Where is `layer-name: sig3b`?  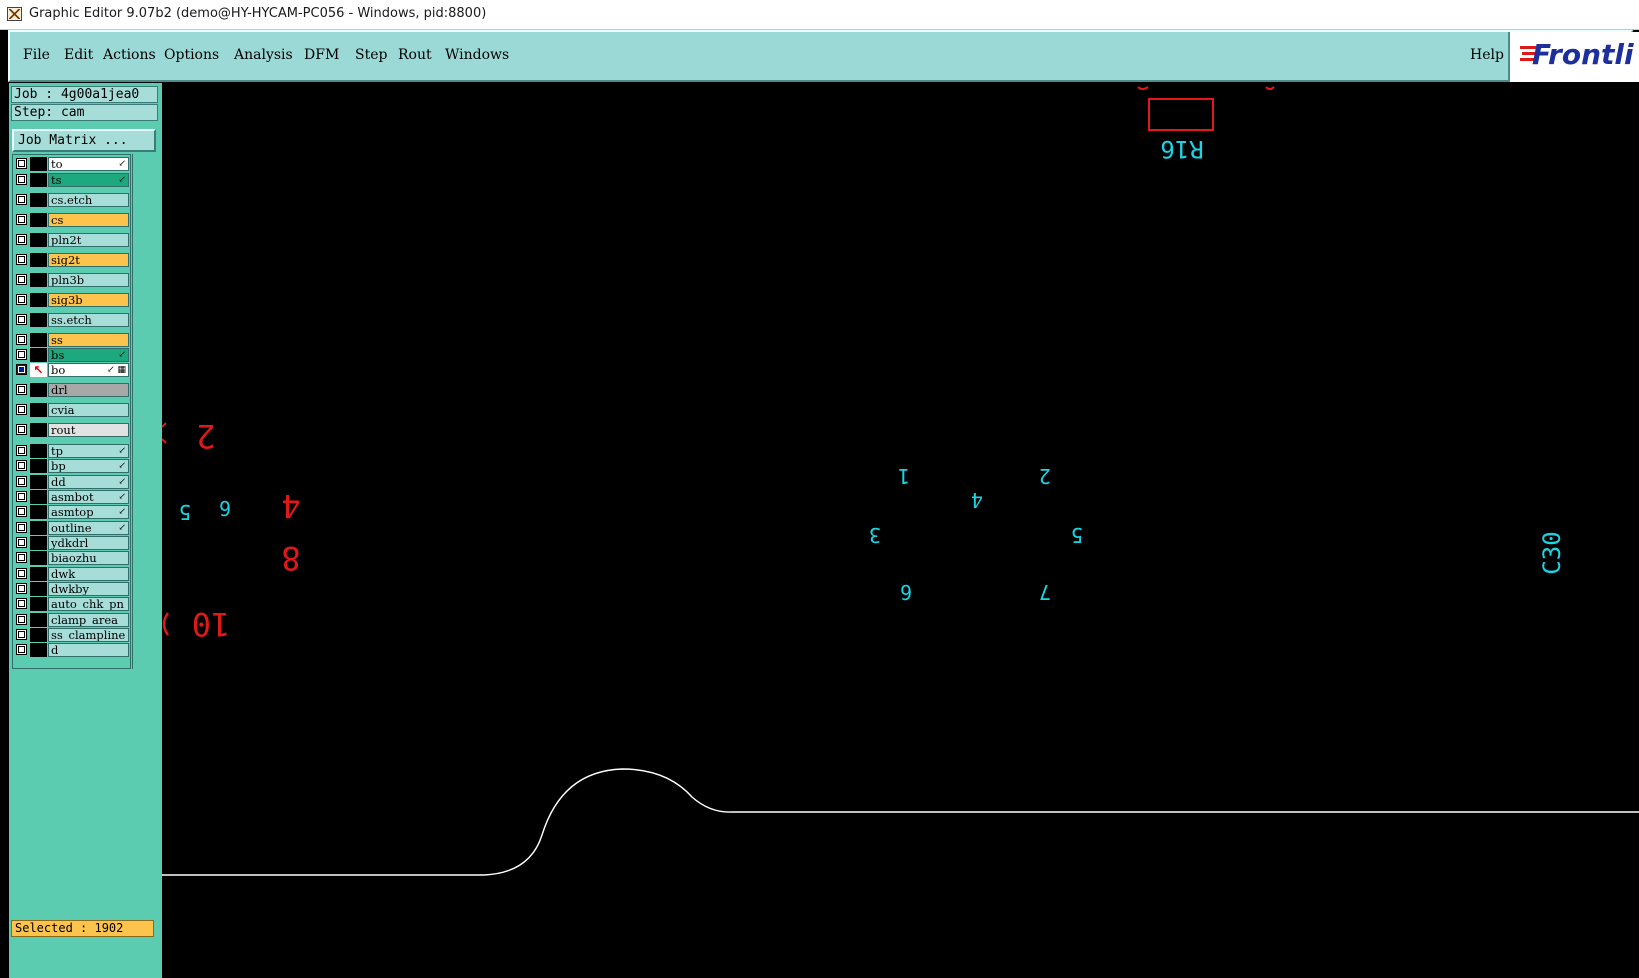 layer-name: sig3b is located at coordinates (88, 300).